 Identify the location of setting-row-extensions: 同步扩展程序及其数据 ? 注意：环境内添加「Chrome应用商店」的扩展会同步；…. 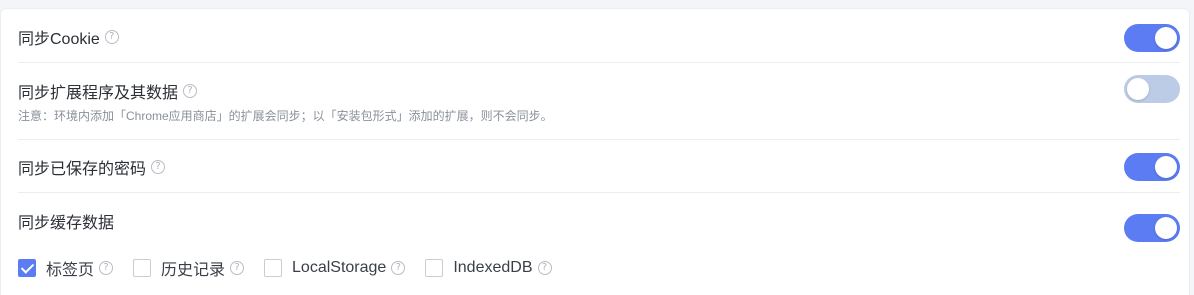
(599, 102).